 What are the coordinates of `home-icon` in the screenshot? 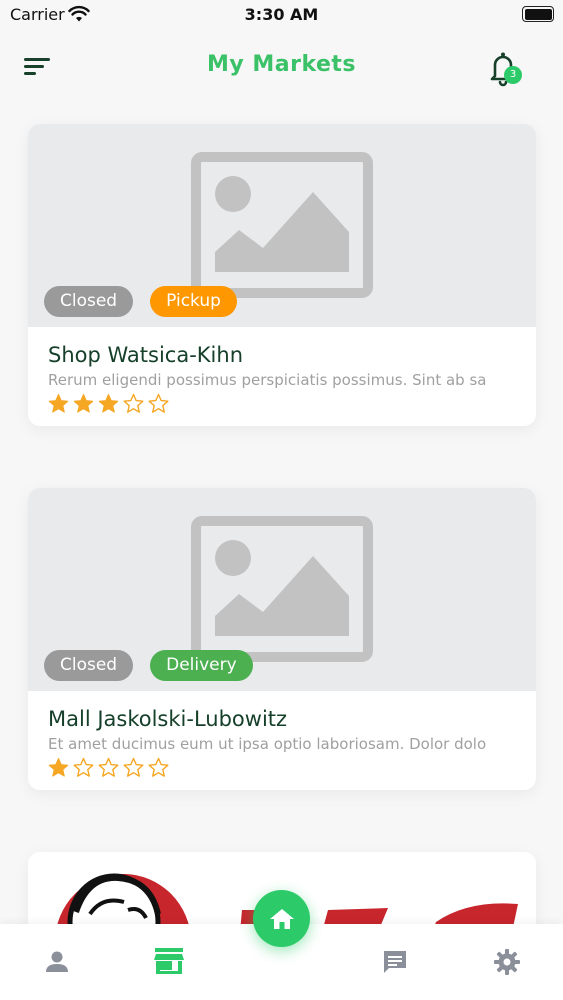 It's located at (281, 918).